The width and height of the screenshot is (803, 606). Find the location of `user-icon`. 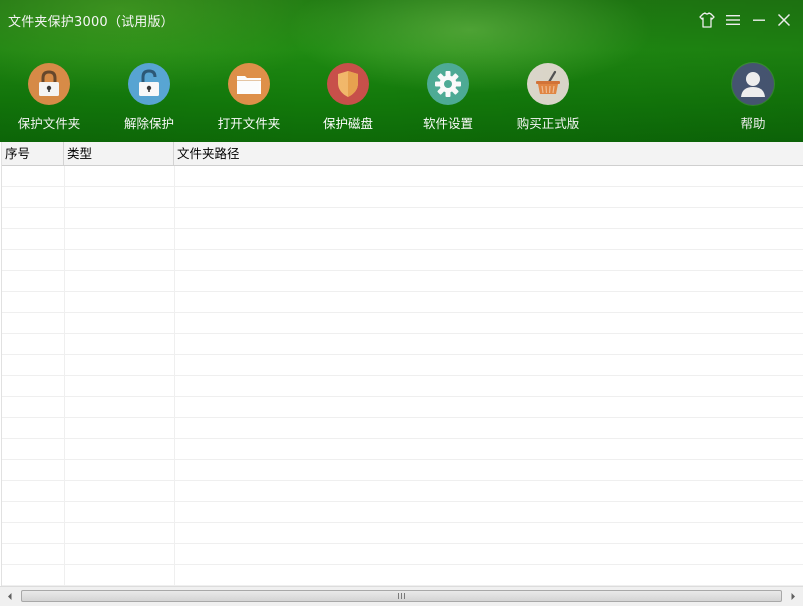

user-icon is located at coordinates (753, 84).